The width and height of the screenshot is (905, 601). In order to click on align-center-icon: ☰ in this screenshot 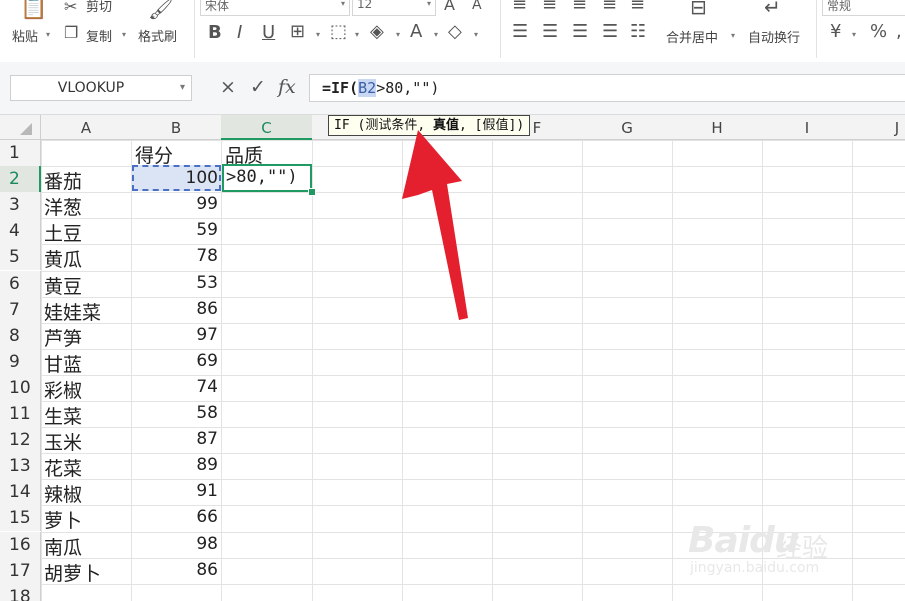, I will do `click(550, 32)`.